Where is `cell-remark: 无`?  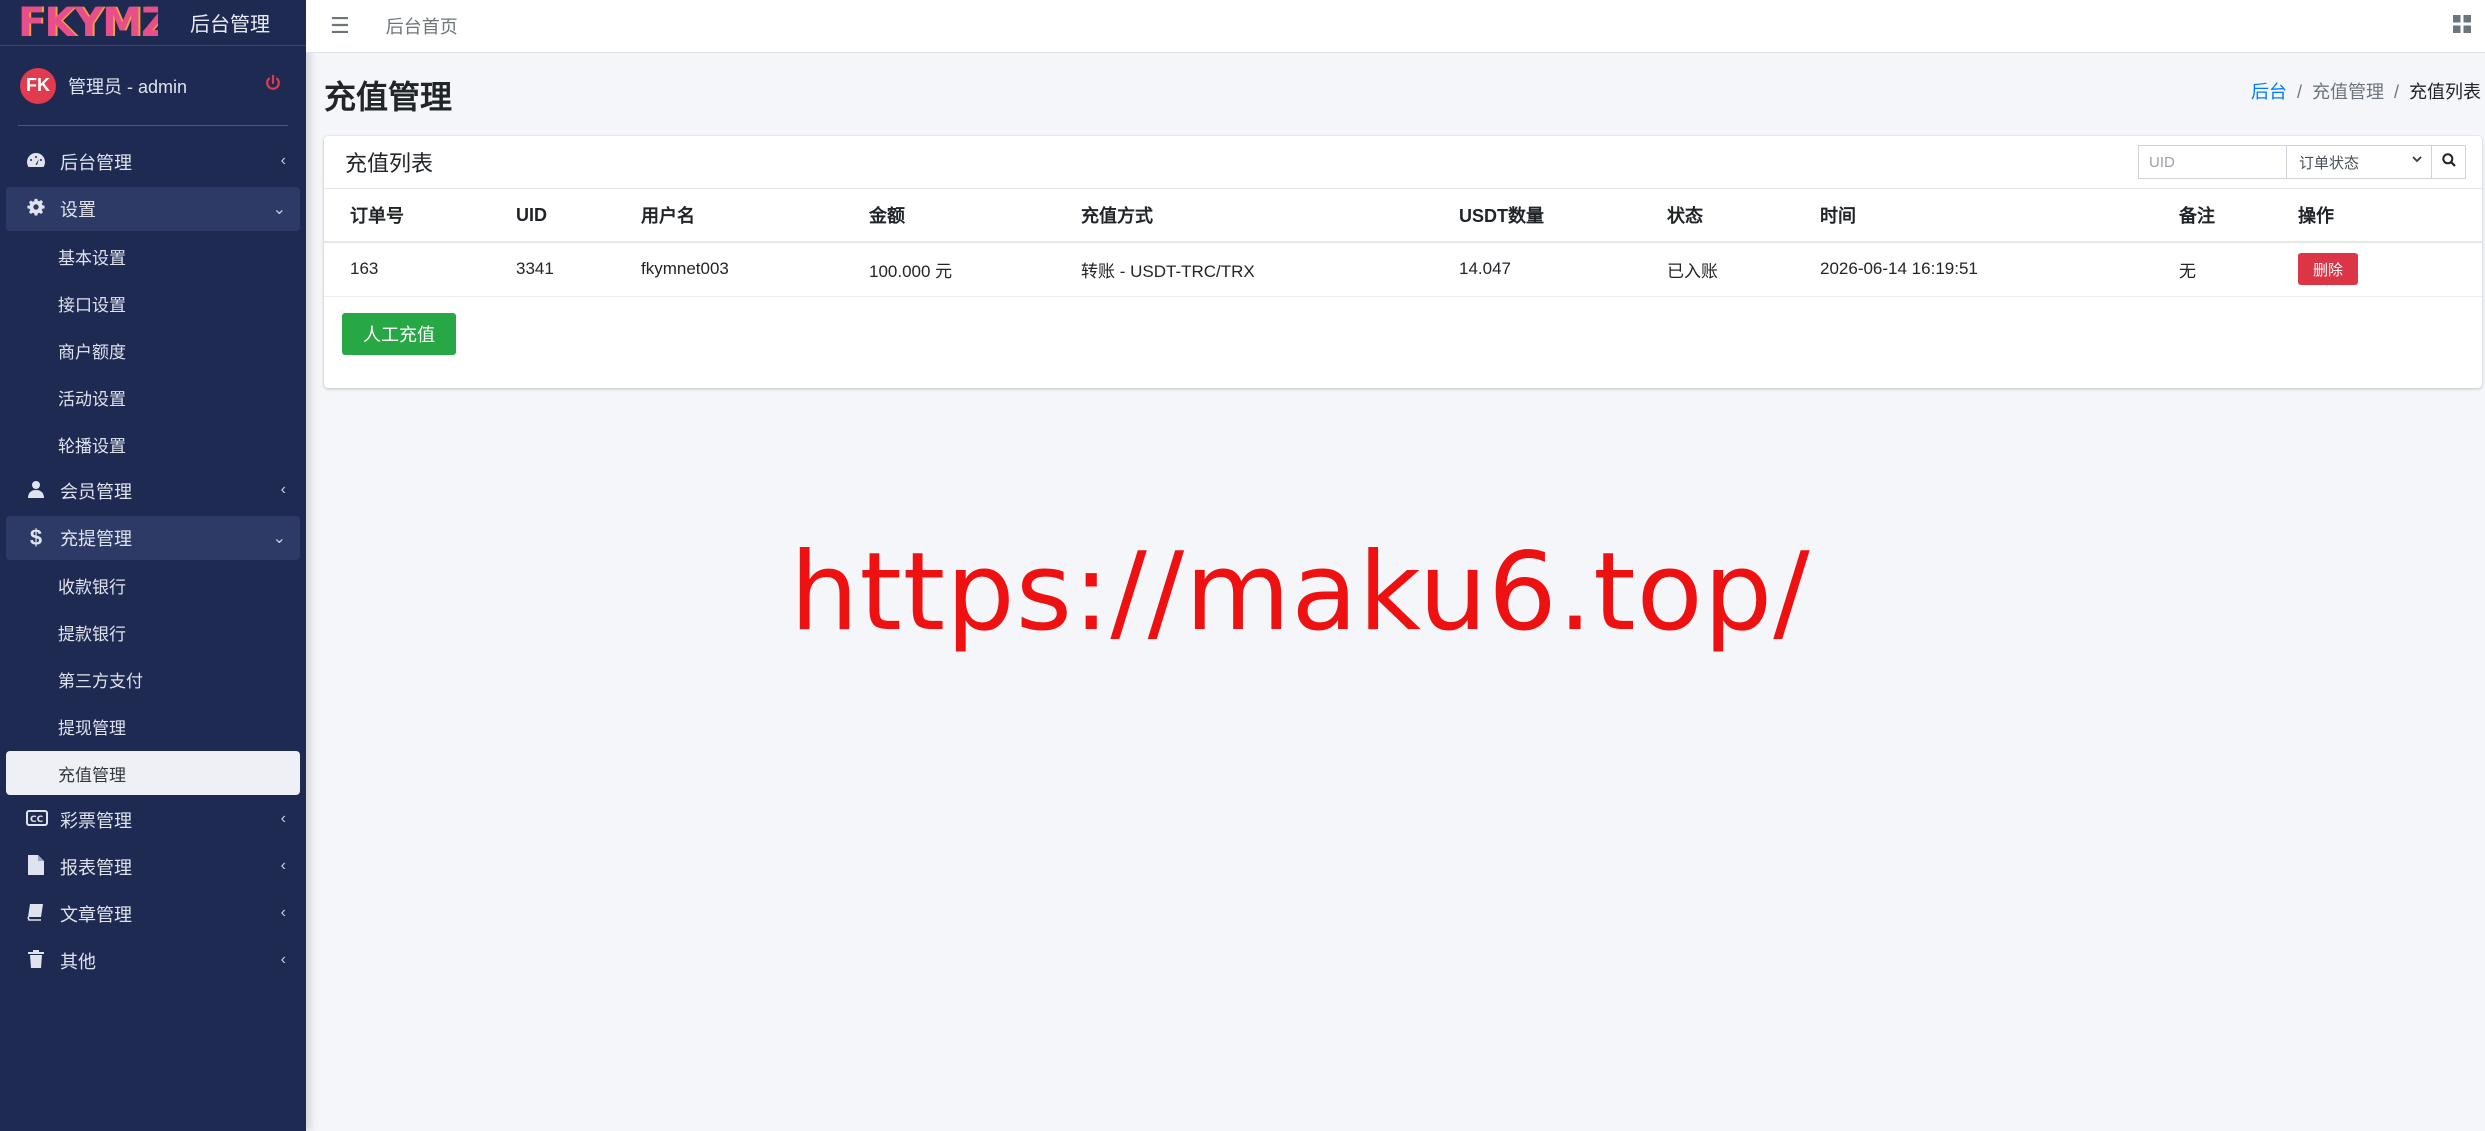 cell-remark: 无 is located at coordinates (2212, 269).